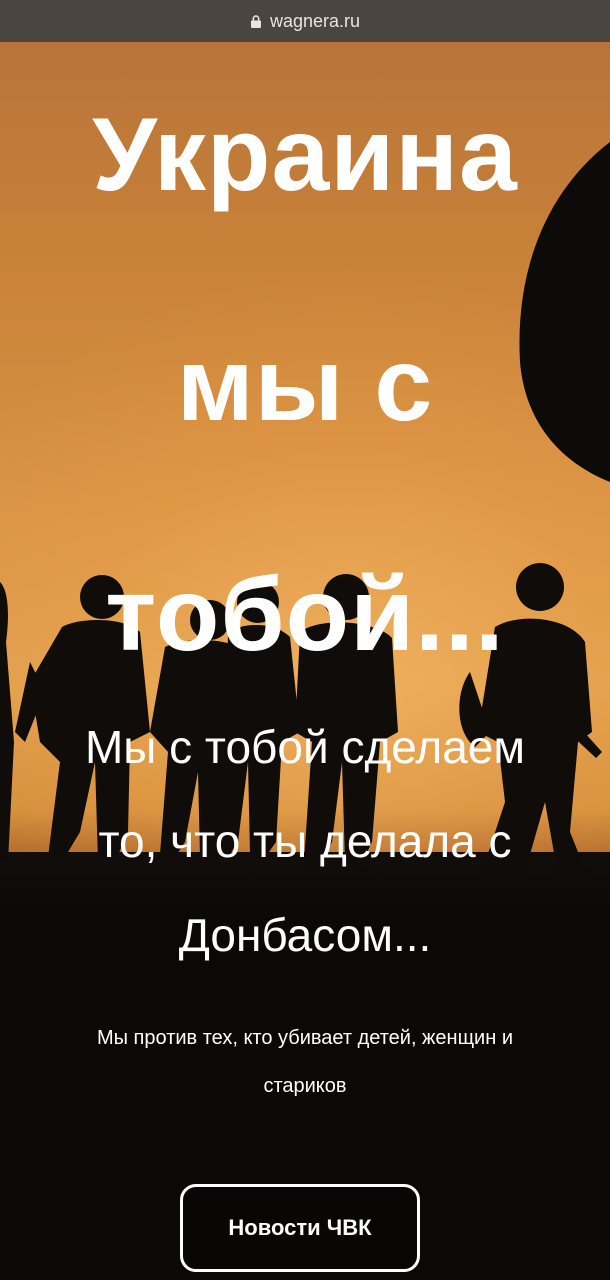  I want to click on lock-icon, so click(255, 21).